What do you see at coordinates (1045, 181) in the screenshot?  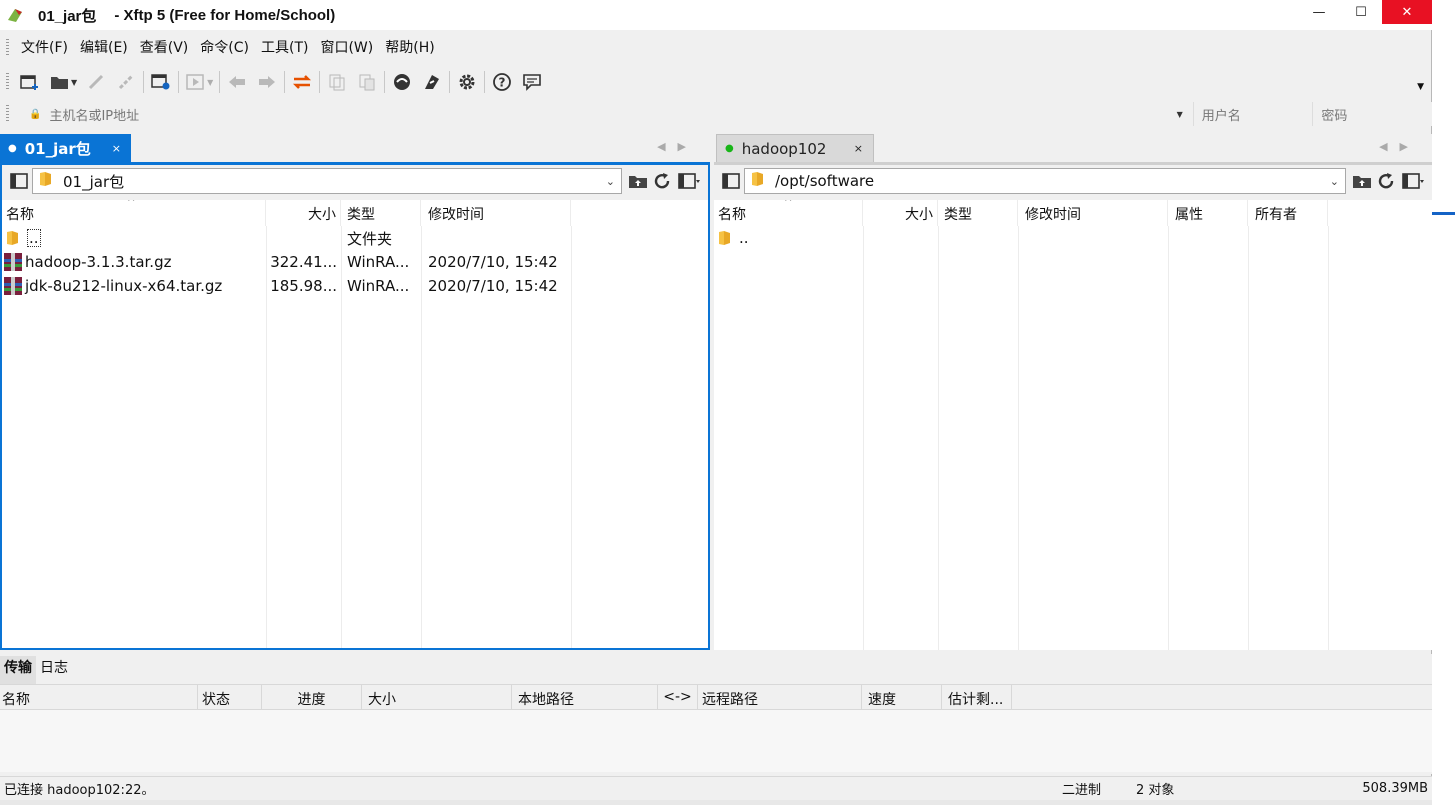 I see `remote-path-input: /opt/software ⌄` at bounding box center [1045, 181].